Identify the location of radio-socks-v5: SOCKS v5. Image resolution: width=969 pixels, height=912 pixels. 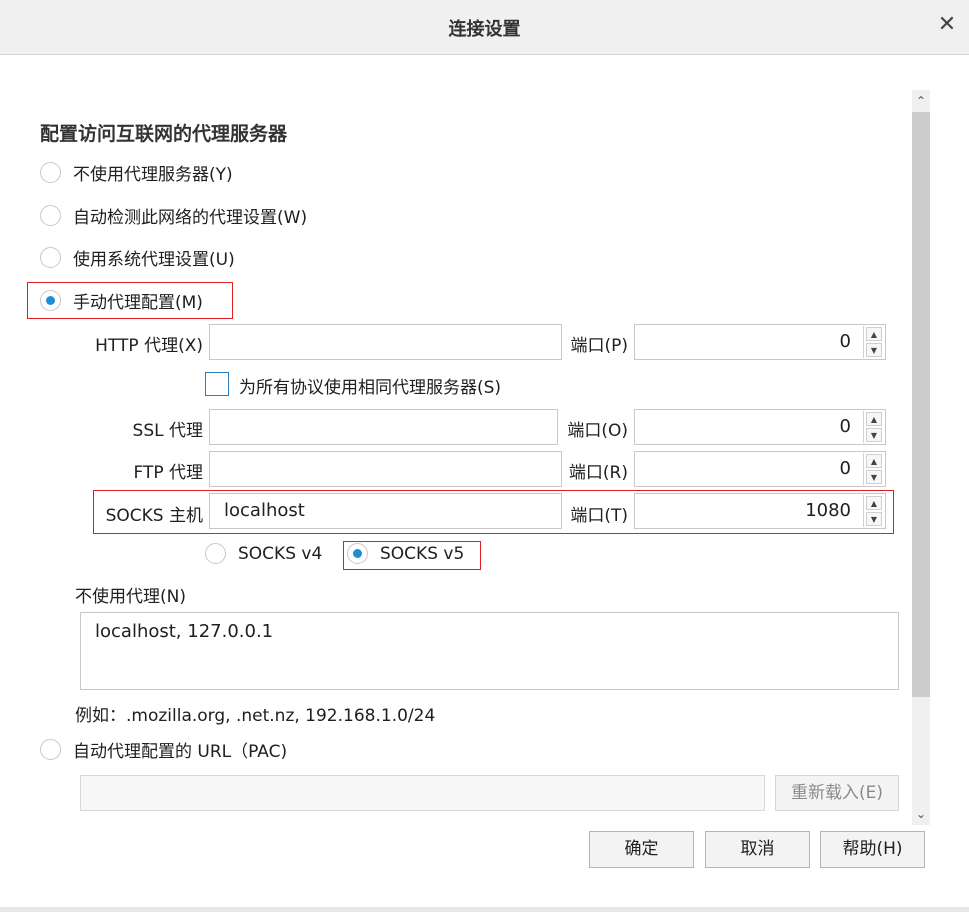
(405, 553).